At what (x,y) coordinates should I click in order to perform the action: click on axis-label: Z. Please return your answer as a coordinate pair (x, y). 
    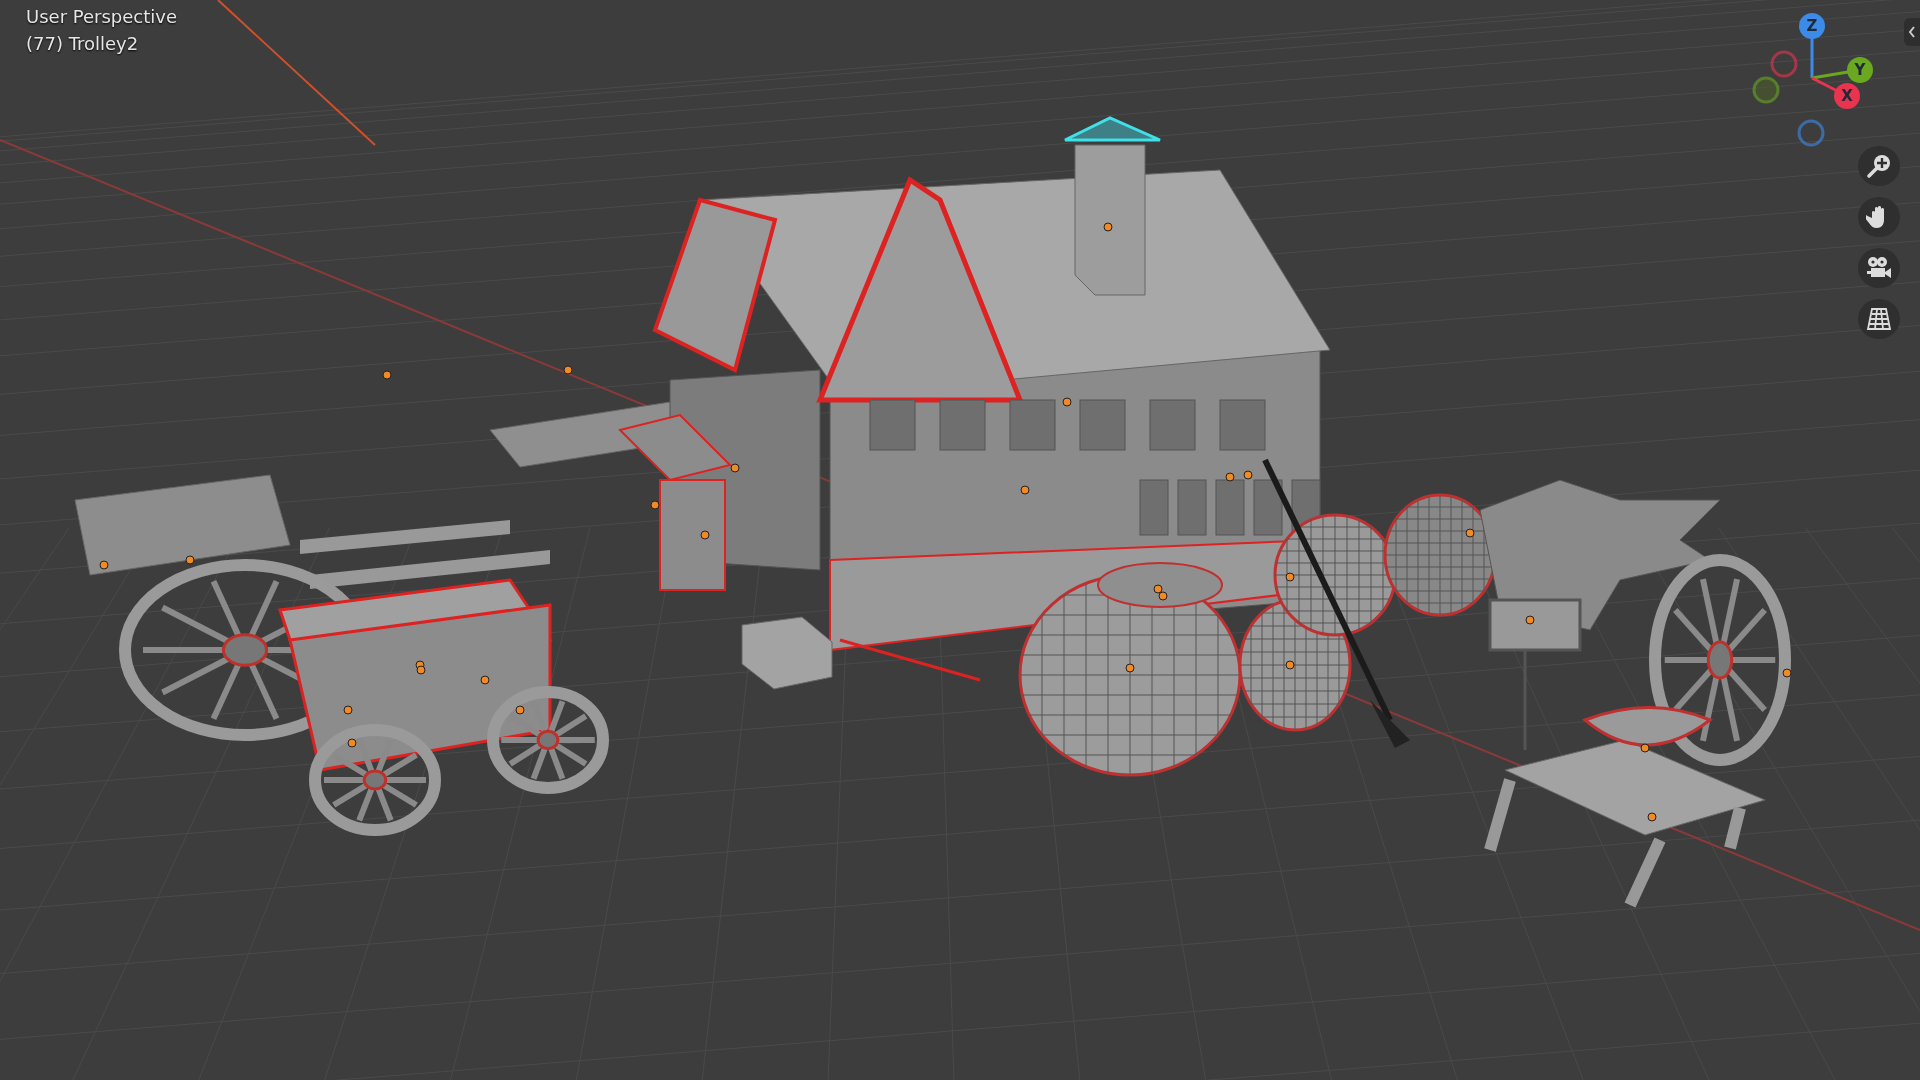
    Looking at the image, I should click on (1812, 26).